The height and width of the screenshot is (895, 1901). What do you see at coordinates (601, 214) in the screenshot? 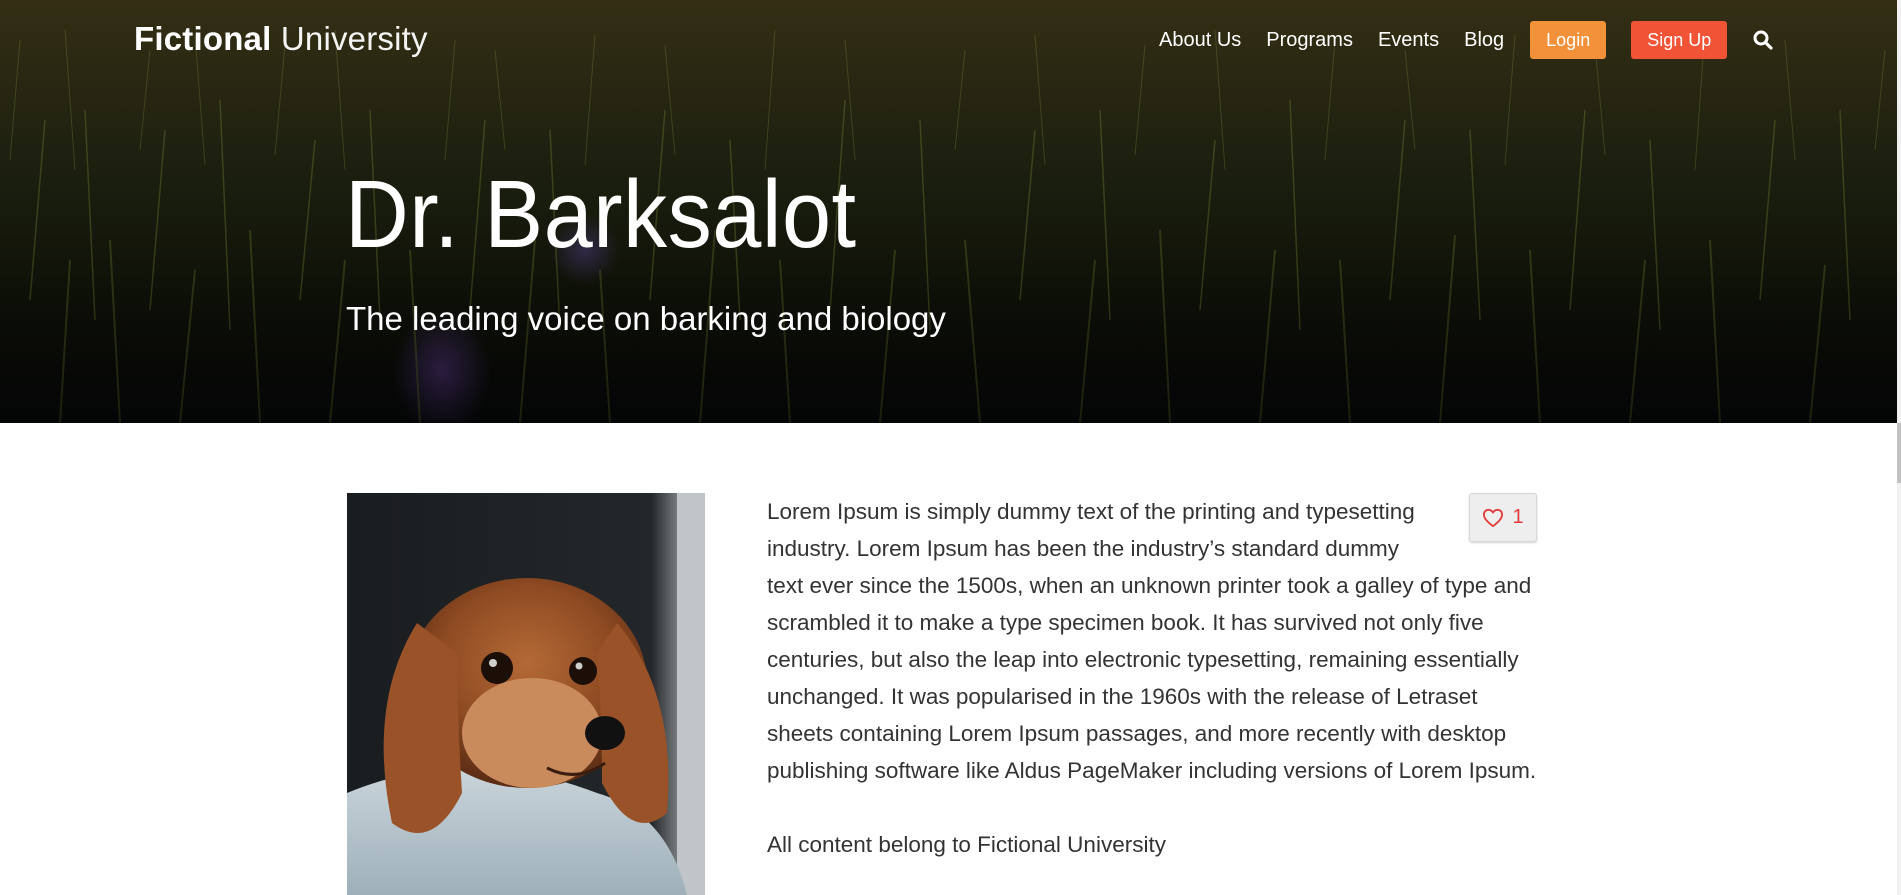
I see `page-title: Dr. Barksalot` at bounding box center [601, 214].